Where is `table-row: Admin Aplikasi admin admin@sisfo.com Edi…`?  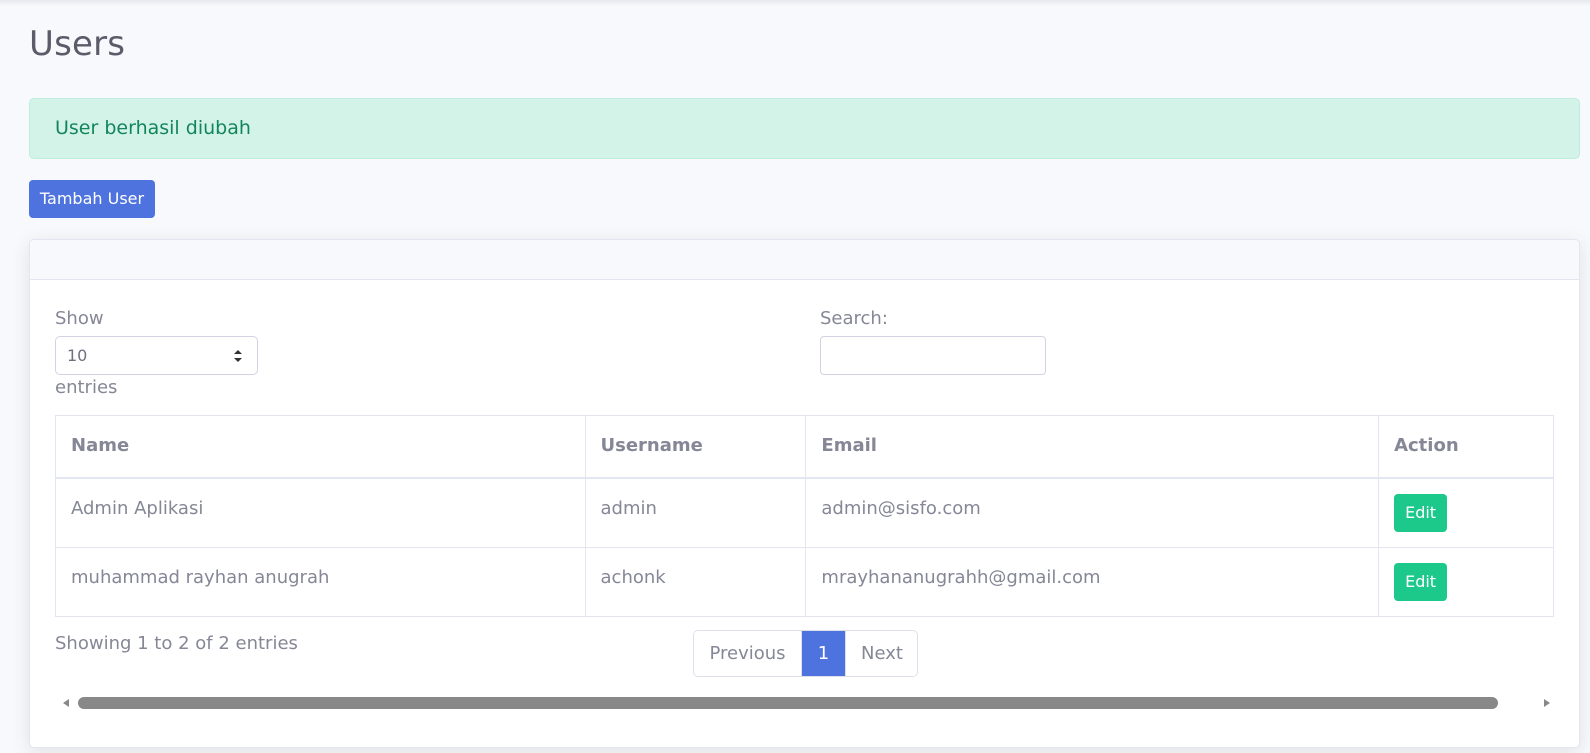 table-row: Admin Aplikasi admin admin@sisfo.com Edi… is located at coordinates (804, 512).